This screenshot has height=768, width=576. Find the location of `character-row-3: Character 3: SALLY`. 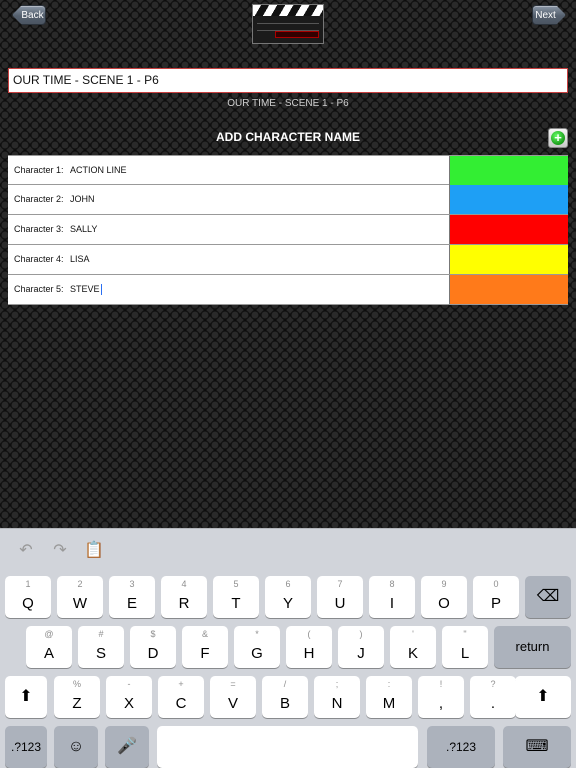

character-row-3: Character 3: SALLY is located at coordinates (288, 230).